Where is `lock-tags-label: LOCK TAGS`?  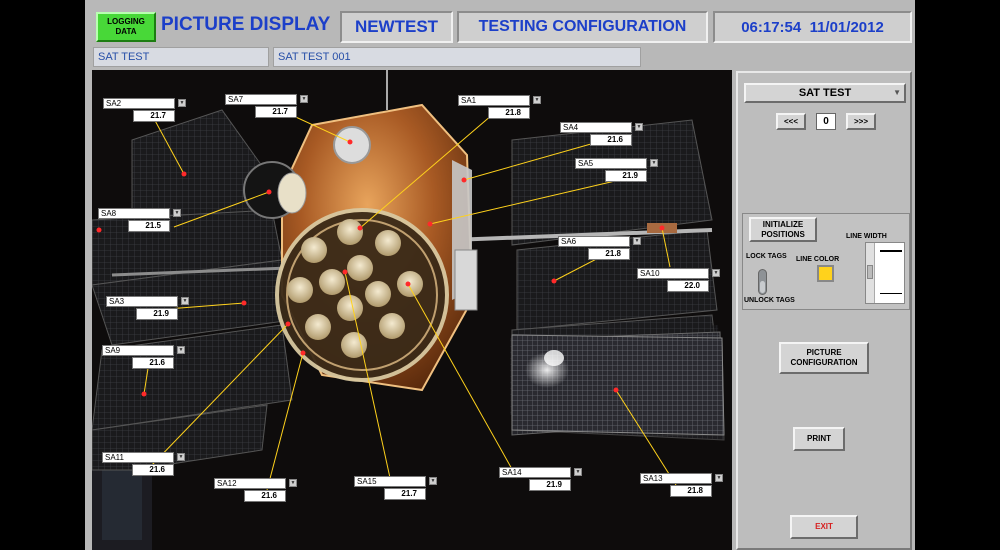 lock-tags-label: LOCK TAGS is located at coordinates (766, 256).